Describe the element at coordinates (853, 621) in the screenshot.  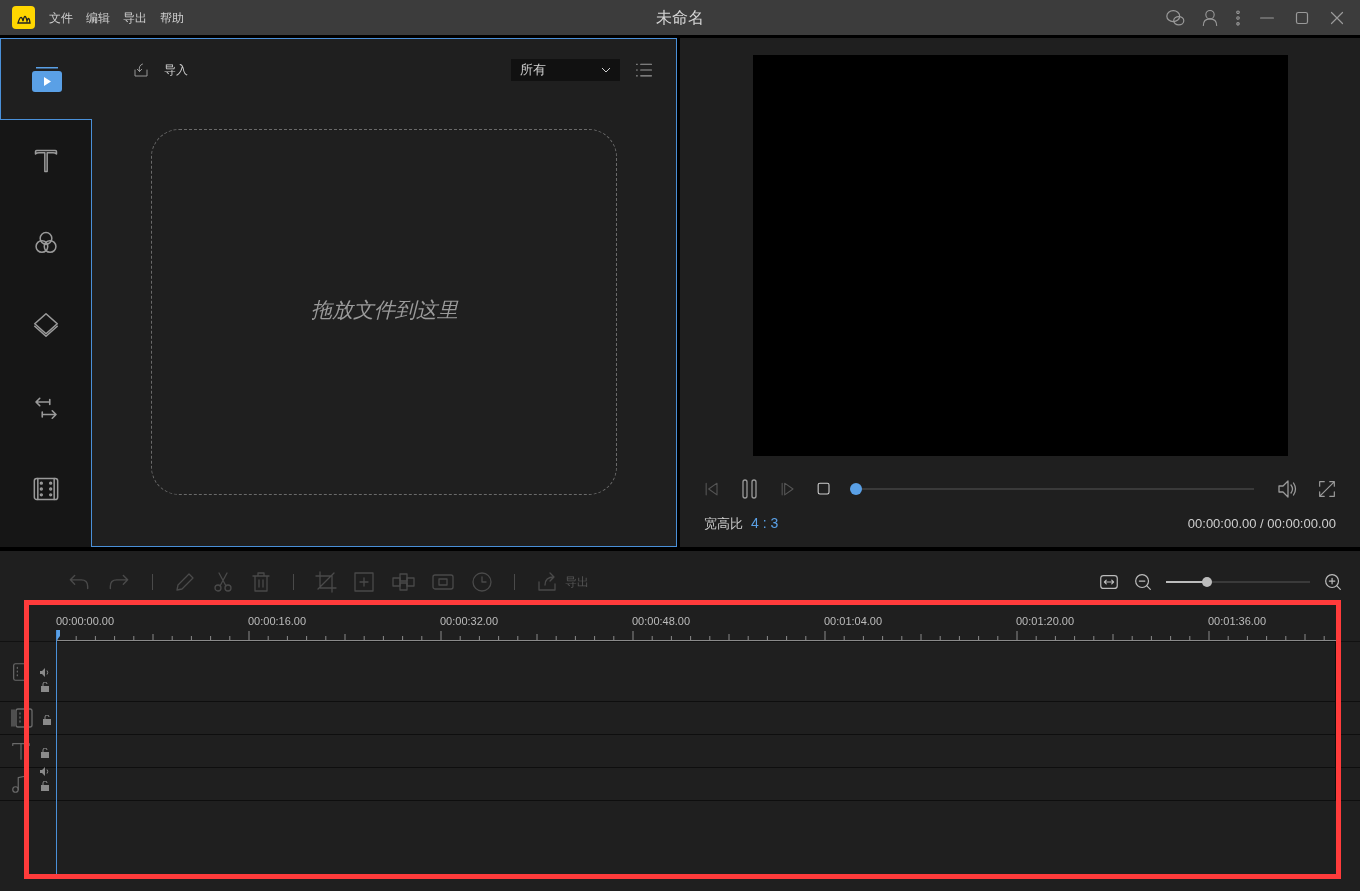
I see `ruler-label: 00:01:04.00` at that location.